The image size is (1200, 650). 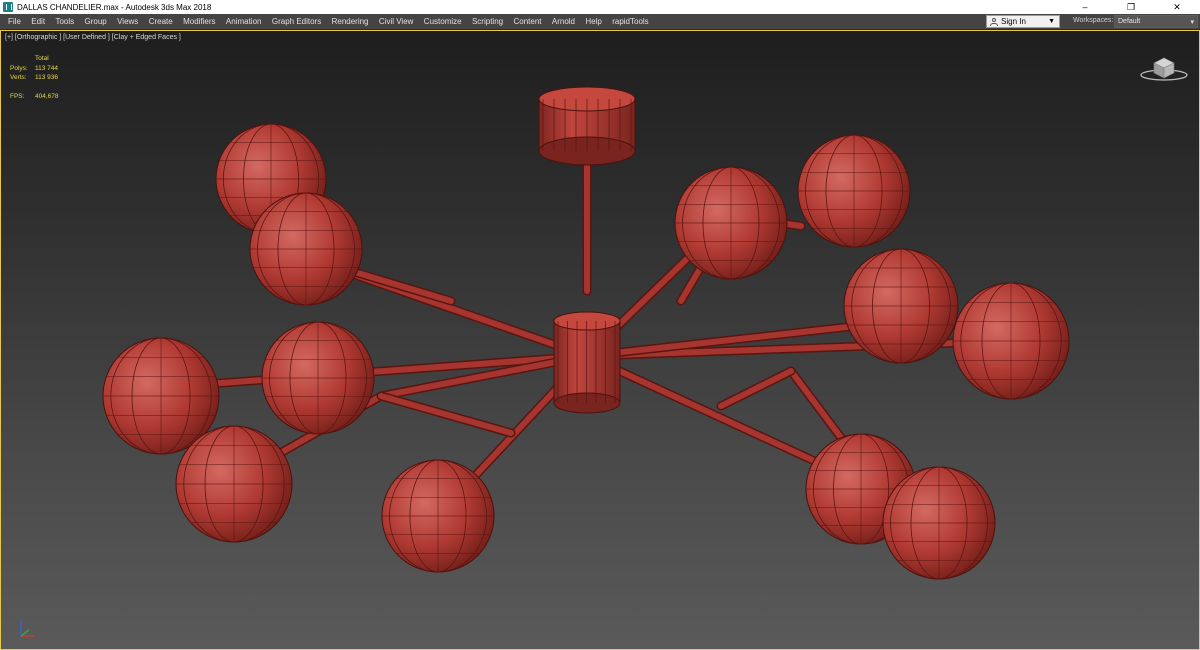 What do you see at coordinates (1093, 20) in the screenshot?
I see `workspaces-label: Workspaces:` at bounding box center [1093, 20].